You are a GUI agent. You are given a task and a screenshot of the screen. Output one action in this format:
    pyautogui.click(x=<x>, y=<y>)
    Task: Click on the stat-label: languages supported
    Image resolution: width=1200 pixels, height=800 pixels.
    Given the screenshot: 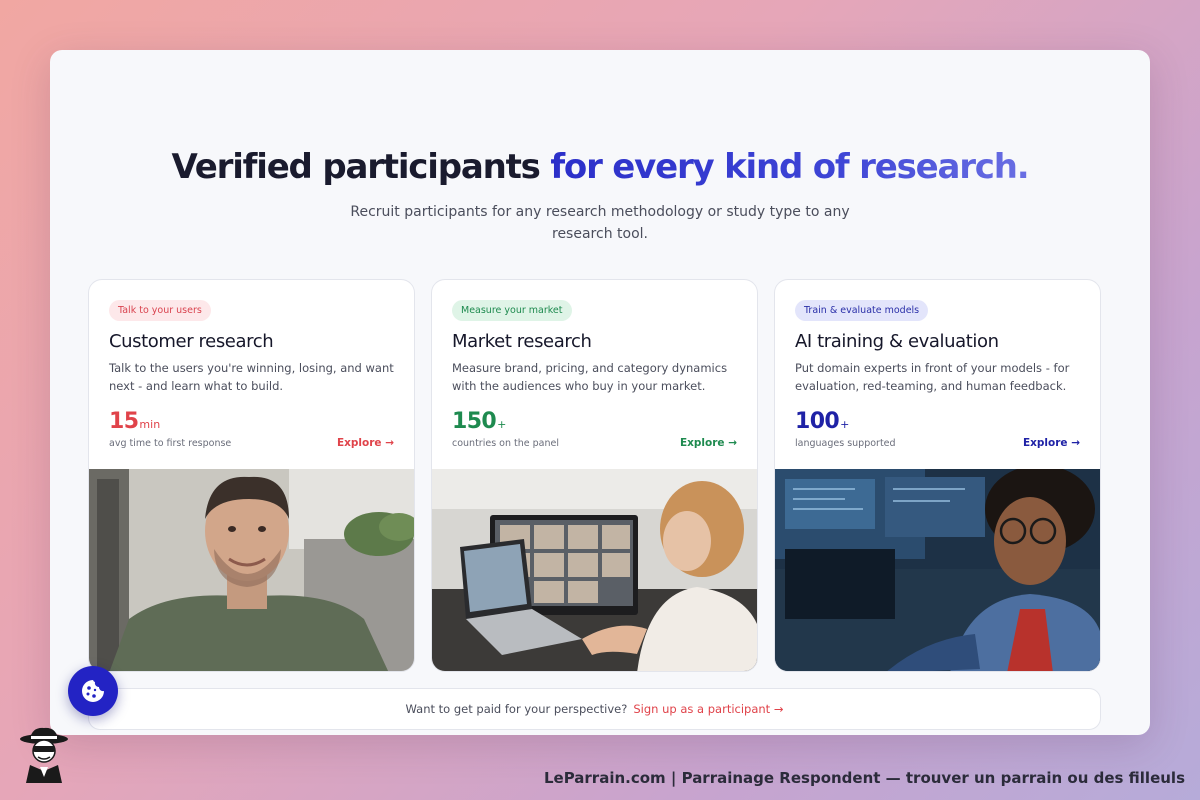 What is the action you would take?
    pyautogui.click(x=845, y=443)
    